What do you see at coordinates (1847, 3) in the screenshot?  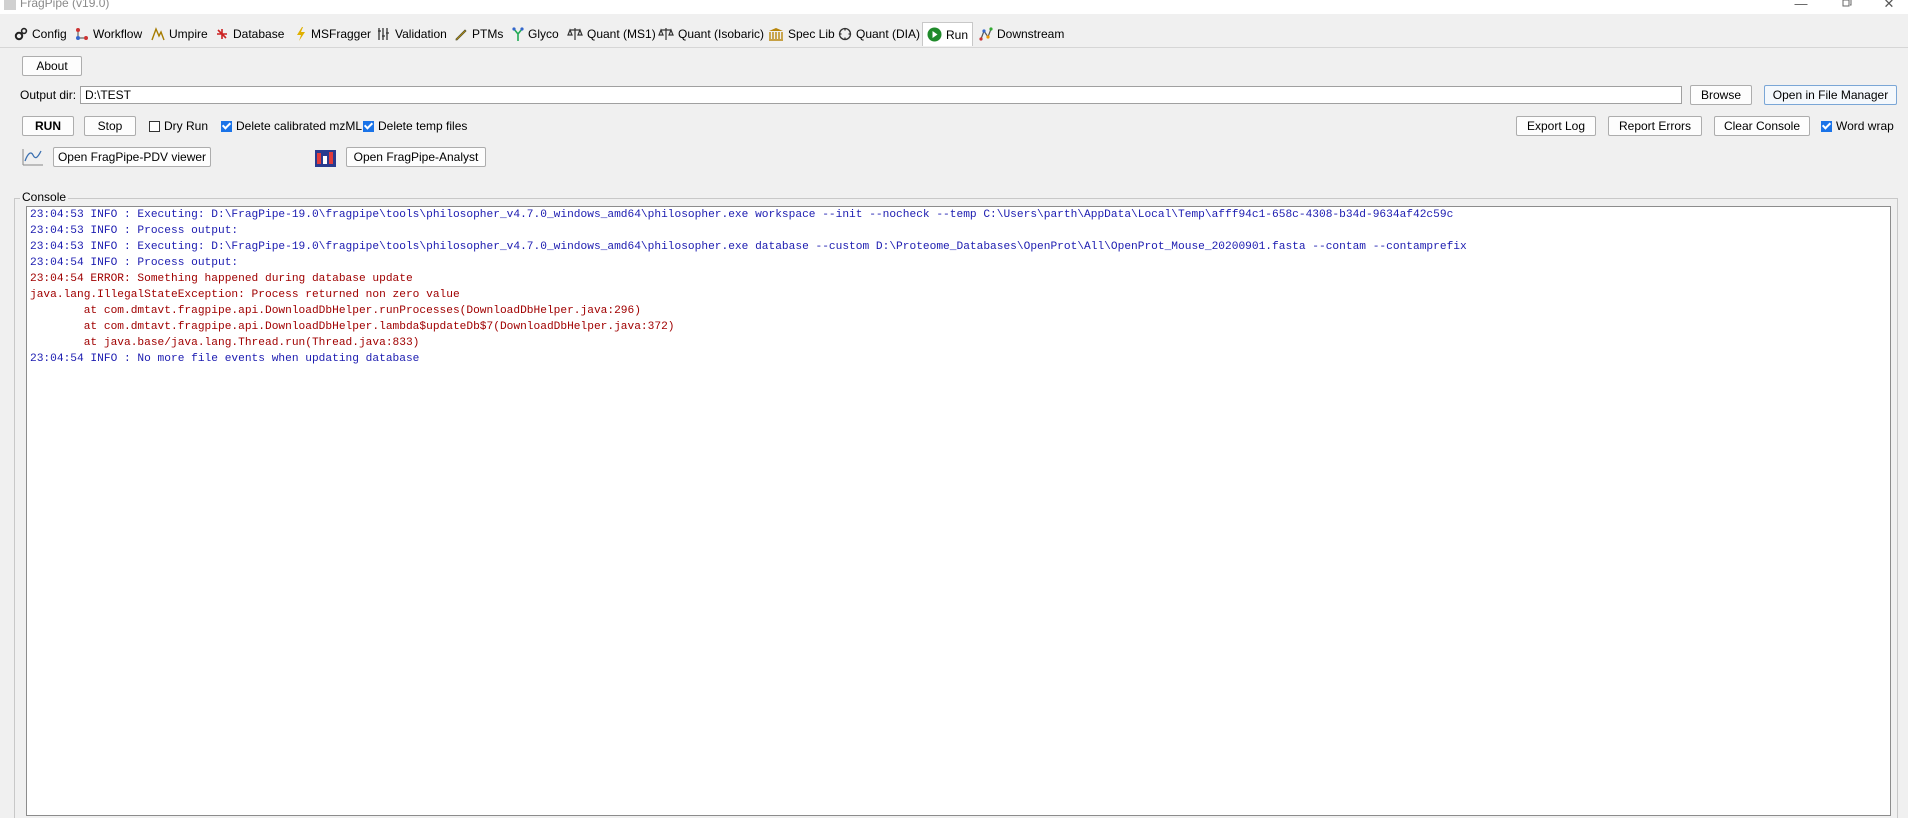 I see `restore-icon` at bounding box center [1847, 3].